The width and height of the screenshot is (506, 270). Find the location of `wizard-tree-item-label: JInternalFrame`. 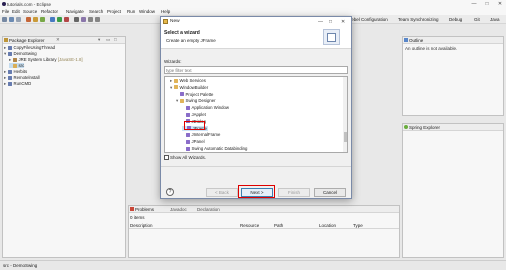

wizard-tree-item-label: JInternalFrame is located at coordinates (206, 135).